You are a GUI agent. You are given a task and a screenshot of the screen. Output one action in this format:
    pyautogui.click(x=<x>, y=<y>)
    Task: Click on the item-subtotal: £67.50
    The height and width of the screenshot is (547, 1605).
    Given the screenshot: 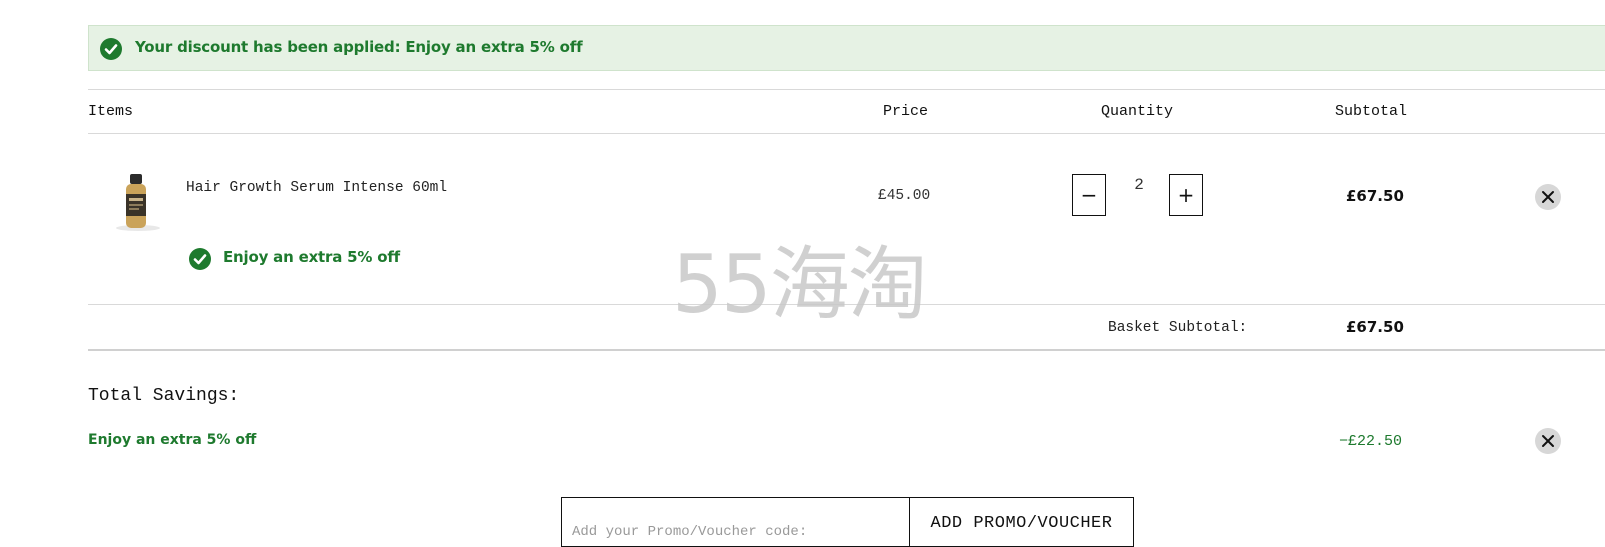 What is the action you would take?
    pyautogui.click(x=1375, y=196)
    